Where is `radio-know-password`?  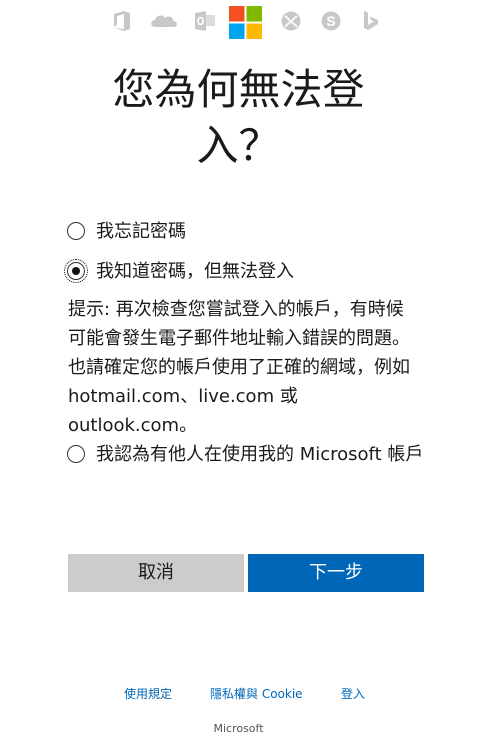 radio-know-password is located at coordinates (76, 271).